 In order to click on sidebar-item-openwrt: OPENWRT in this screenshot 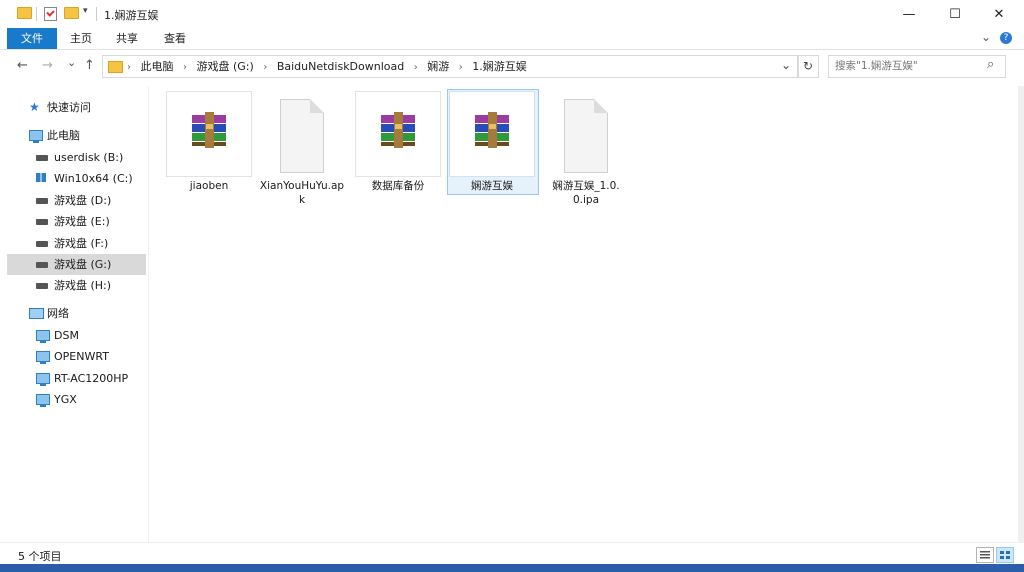, I will do `click(76, 356)`.